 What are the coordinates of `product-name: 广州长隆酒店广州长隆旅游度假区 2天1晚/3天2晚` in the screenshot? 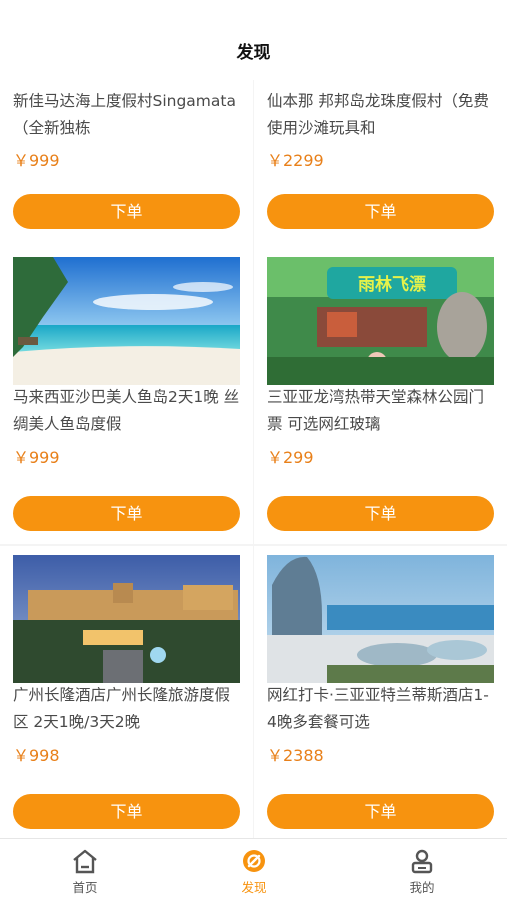 It's located at (127, 709).